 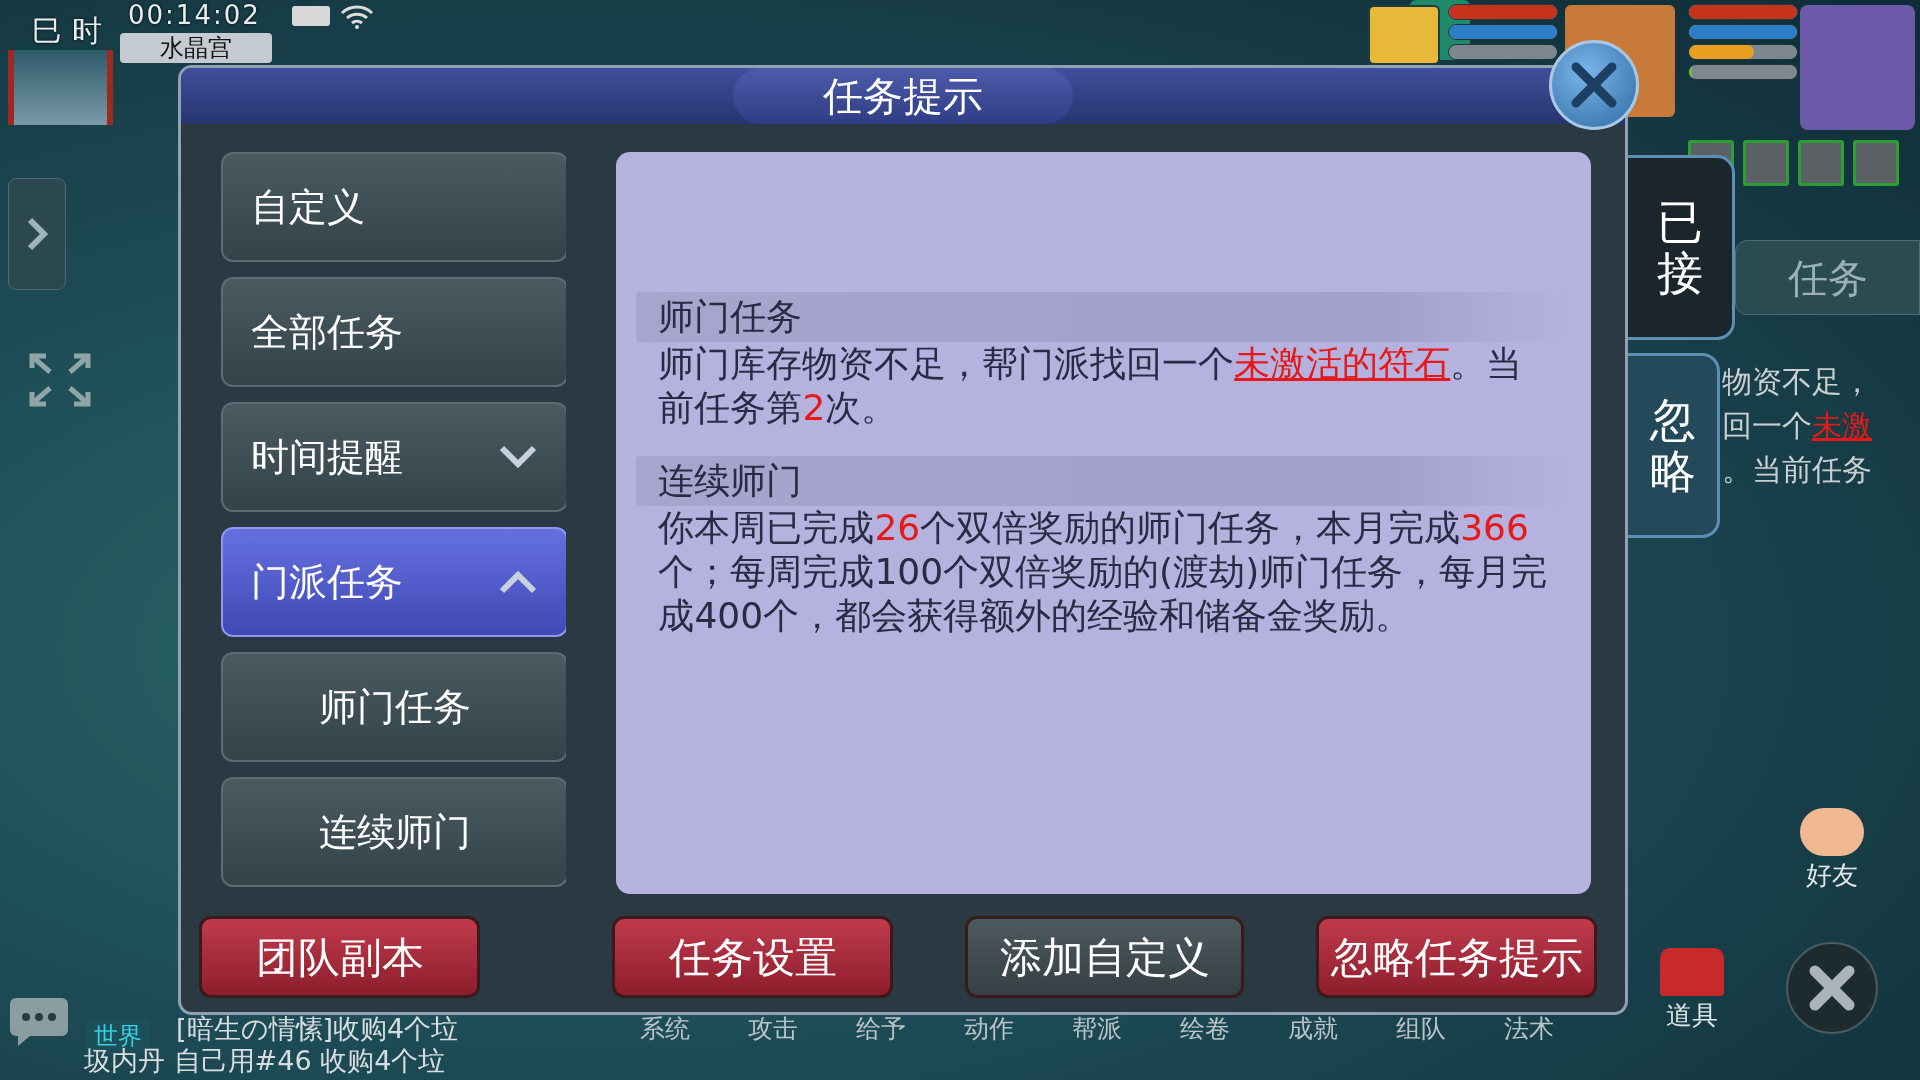 I want to click on battery-icon, so click(x=311, y=16).